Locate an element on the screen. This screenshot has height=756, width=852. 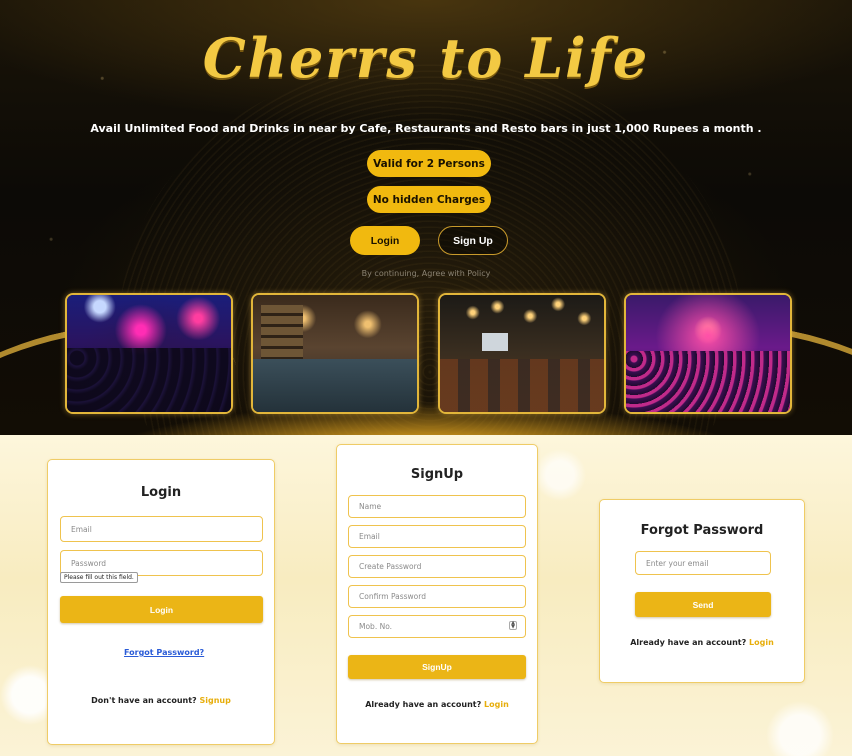
forgot-password-link: Forgot Password? is located at coordinates (164, 652).